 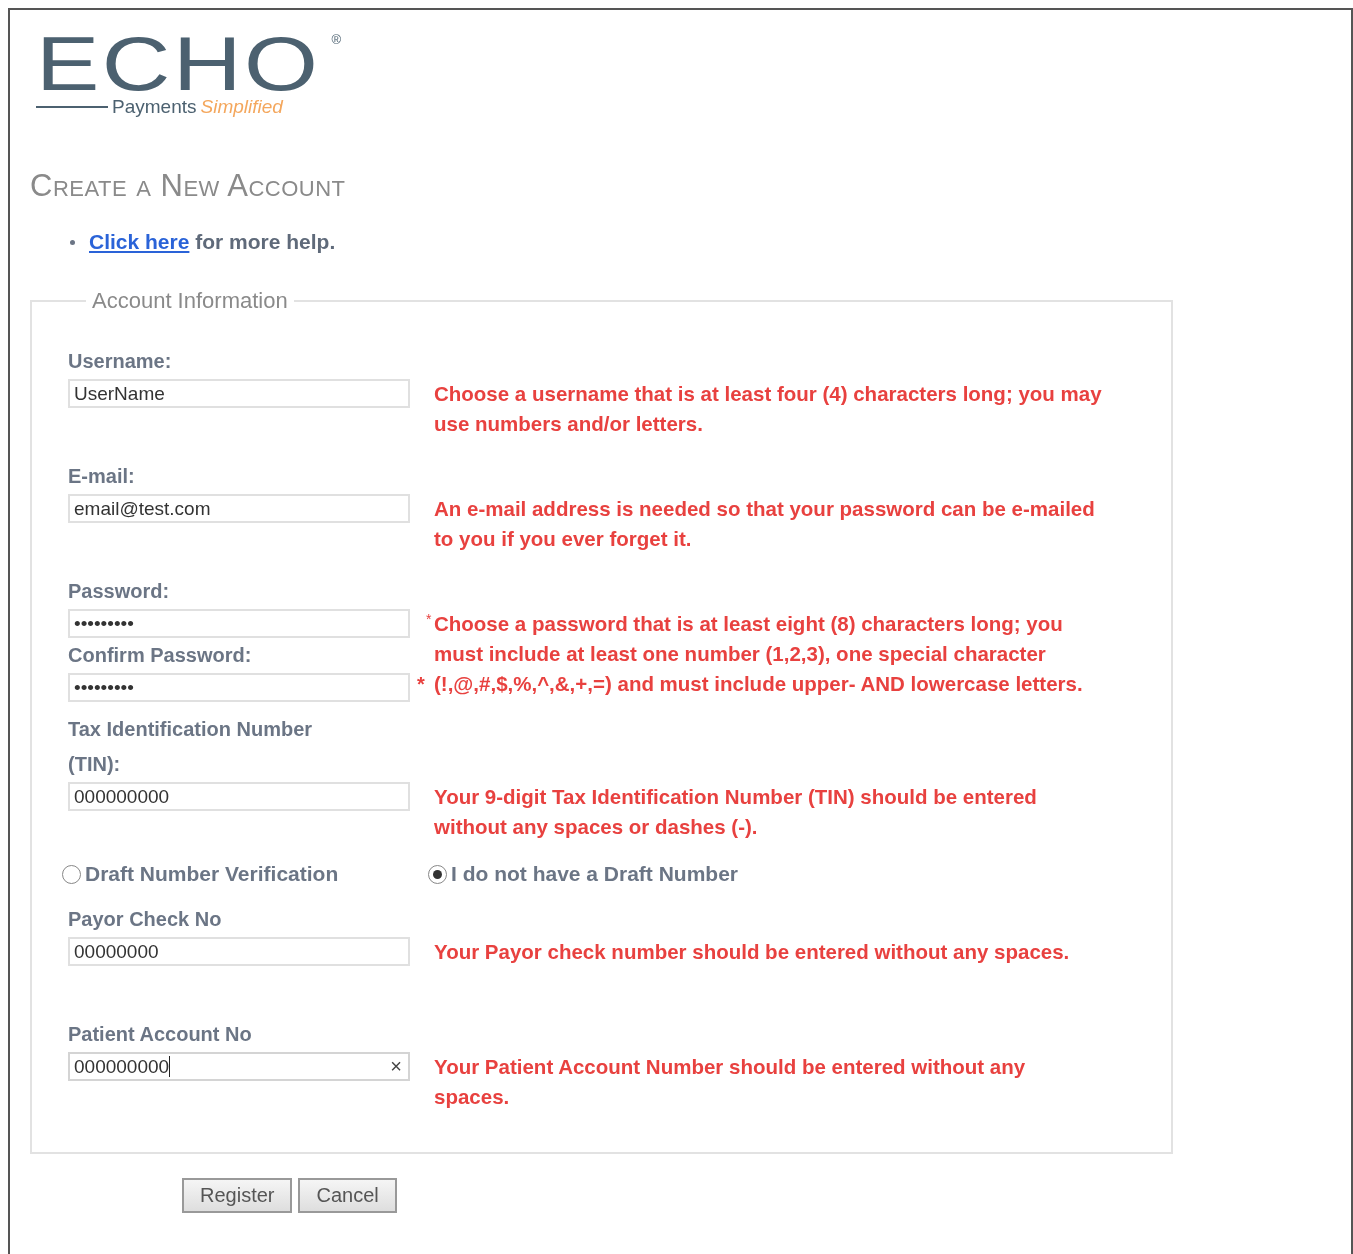 I want to click on logo-tagline-accent: Simplified, so click(x=241, y=107).